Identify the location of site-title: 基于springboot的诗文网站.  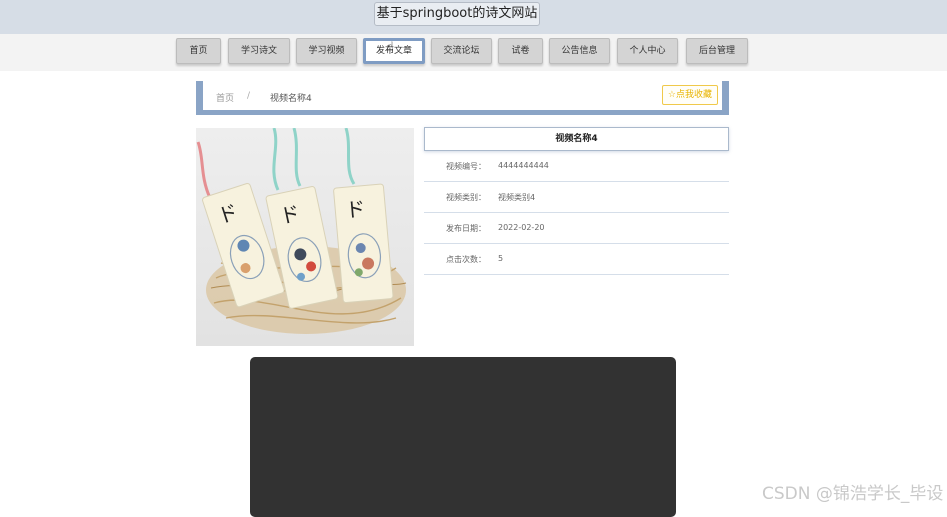
(457, 14).